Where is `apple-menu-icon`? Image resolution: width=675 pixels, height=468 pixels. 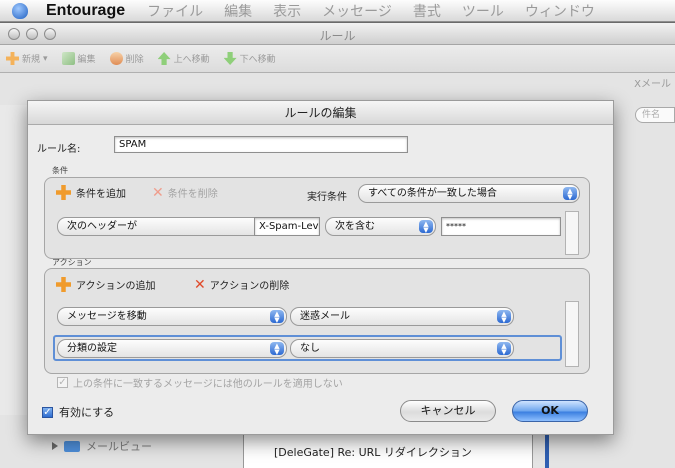
apple-menu-icon is located at coordinates (20, 10).